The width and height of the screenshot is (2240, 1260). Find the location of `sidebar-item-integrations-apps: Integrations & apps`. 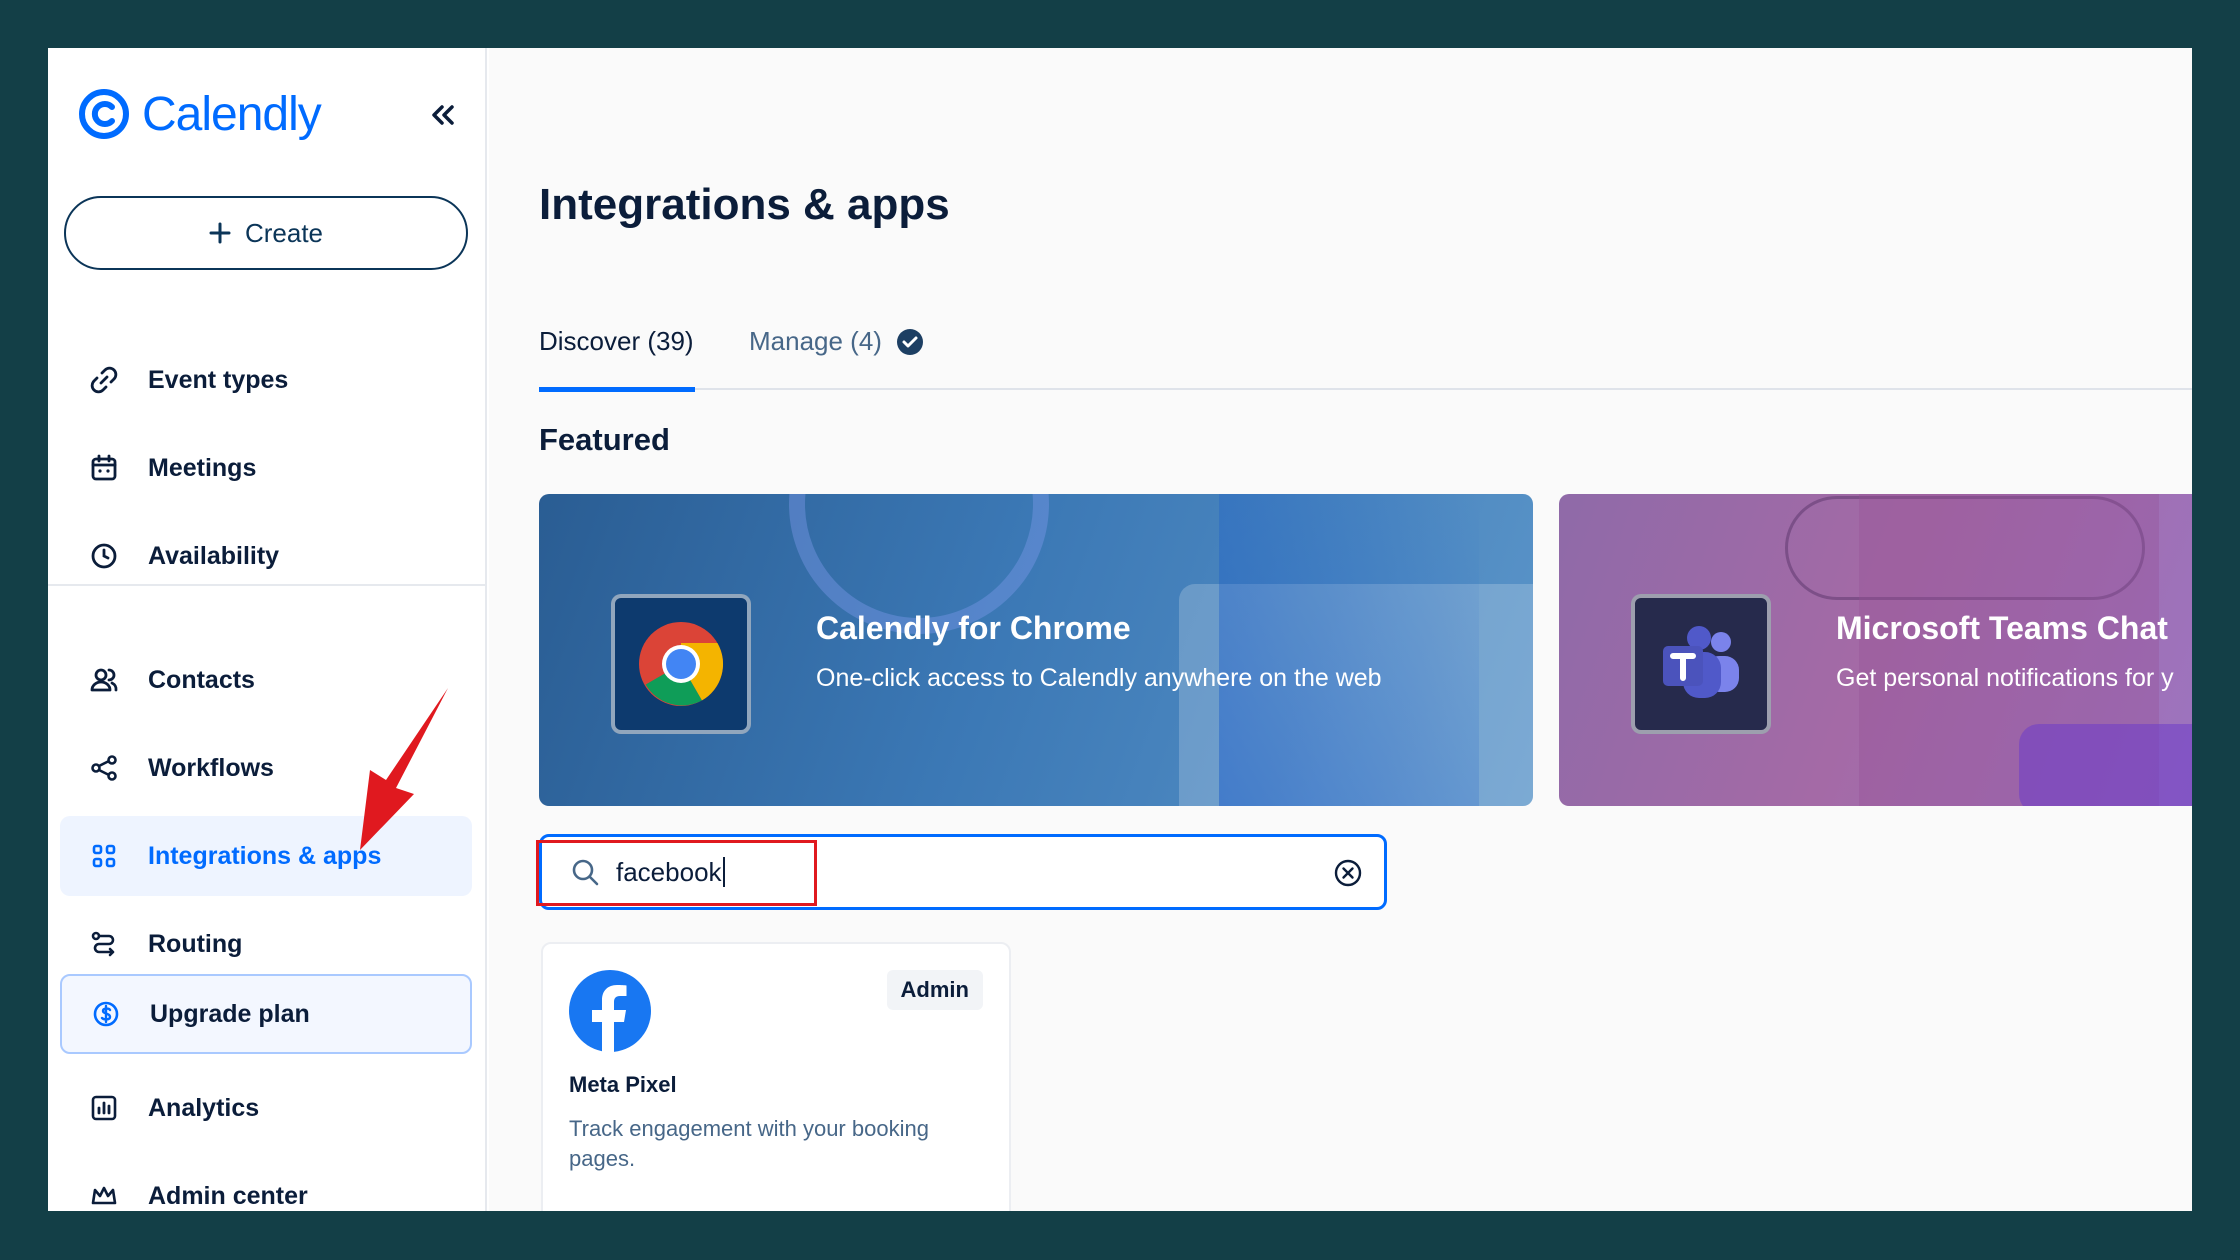

sidebar-item-integrations-apps: Integrations & apps is located at coordinates (266, 856).